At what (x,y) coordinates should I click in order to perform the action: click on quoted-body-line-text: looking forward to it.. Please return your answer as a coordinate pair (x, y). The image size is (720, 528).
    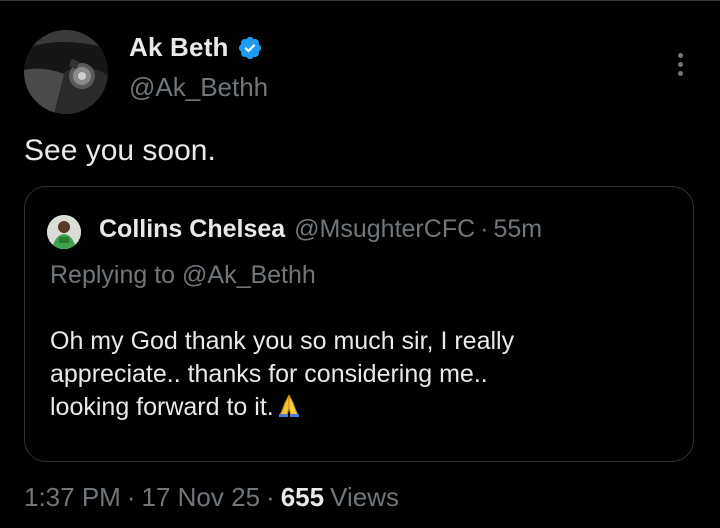
    Looking at the image, I should click on (162, 407).